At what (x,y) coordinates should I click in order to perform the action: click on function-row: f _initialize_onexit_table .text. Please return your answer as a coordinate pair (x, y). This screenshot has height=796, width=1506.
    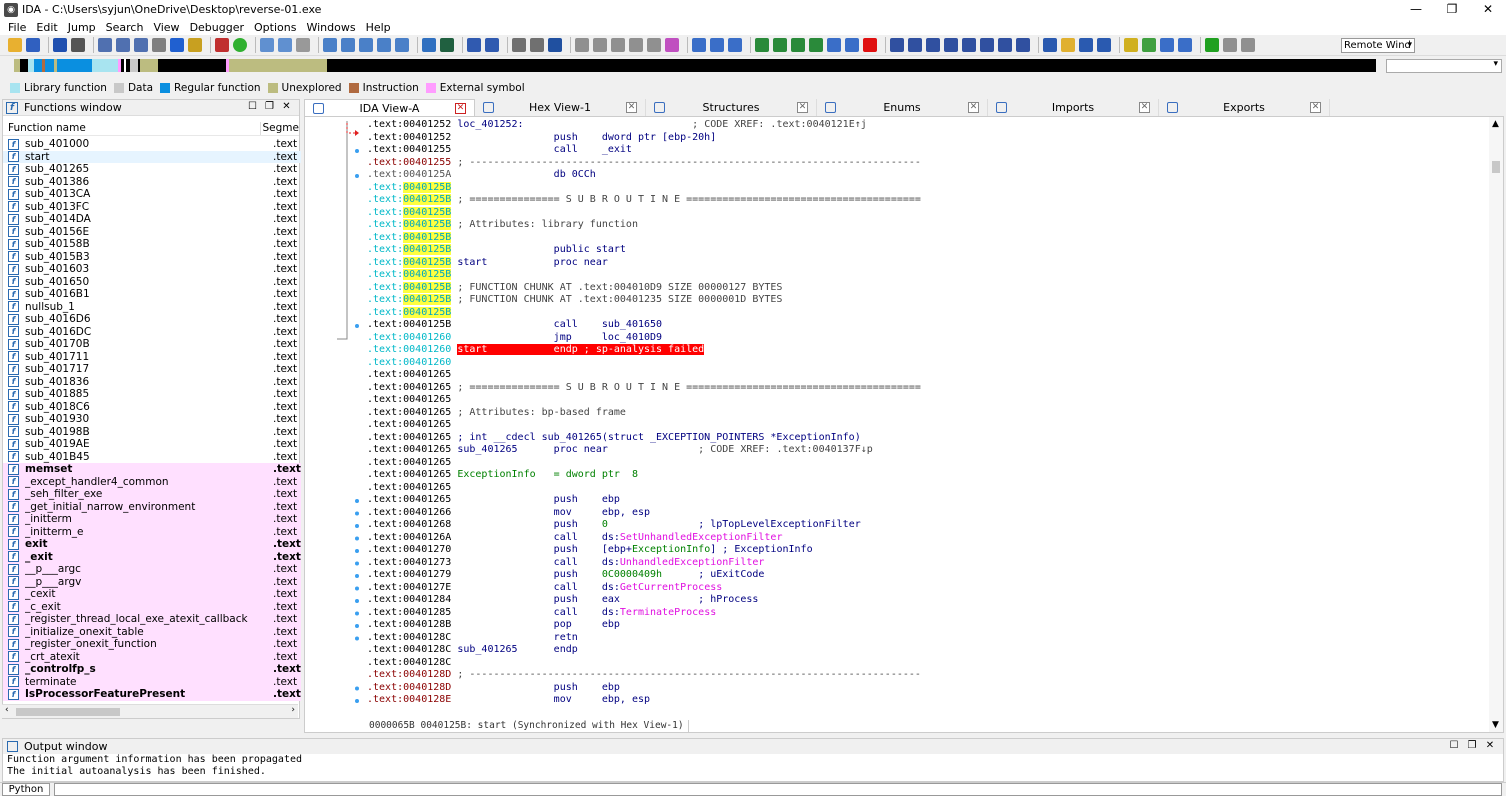
    Looking at the image, I should click on (152, 631).